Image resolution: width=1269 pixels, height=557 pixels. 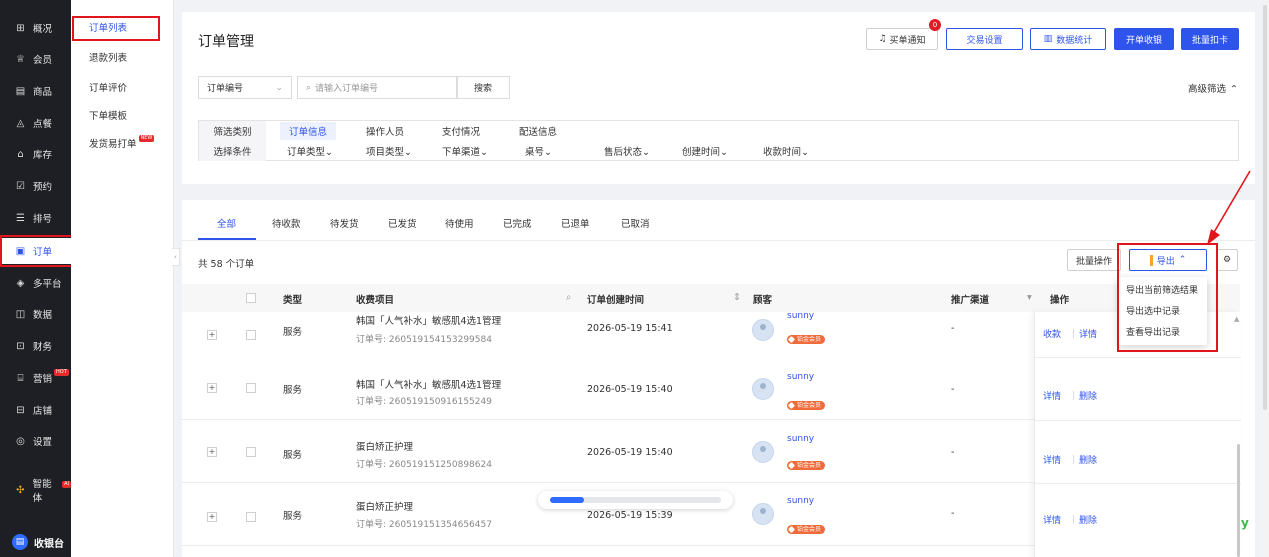 What do you see at coordinates (575, 223) in the screenshot?
I see `tab-refunded: 已退单` at bounding box center [575, 223].